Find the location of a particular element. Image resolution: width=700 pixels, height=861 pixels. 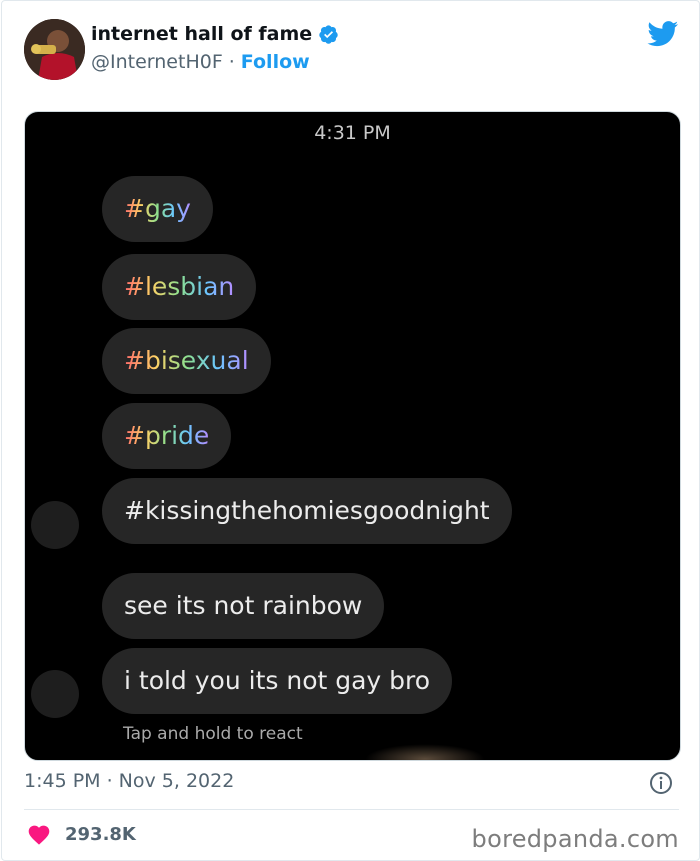

message-text: i told you its not gay bro is located at coordinates (277, 680).